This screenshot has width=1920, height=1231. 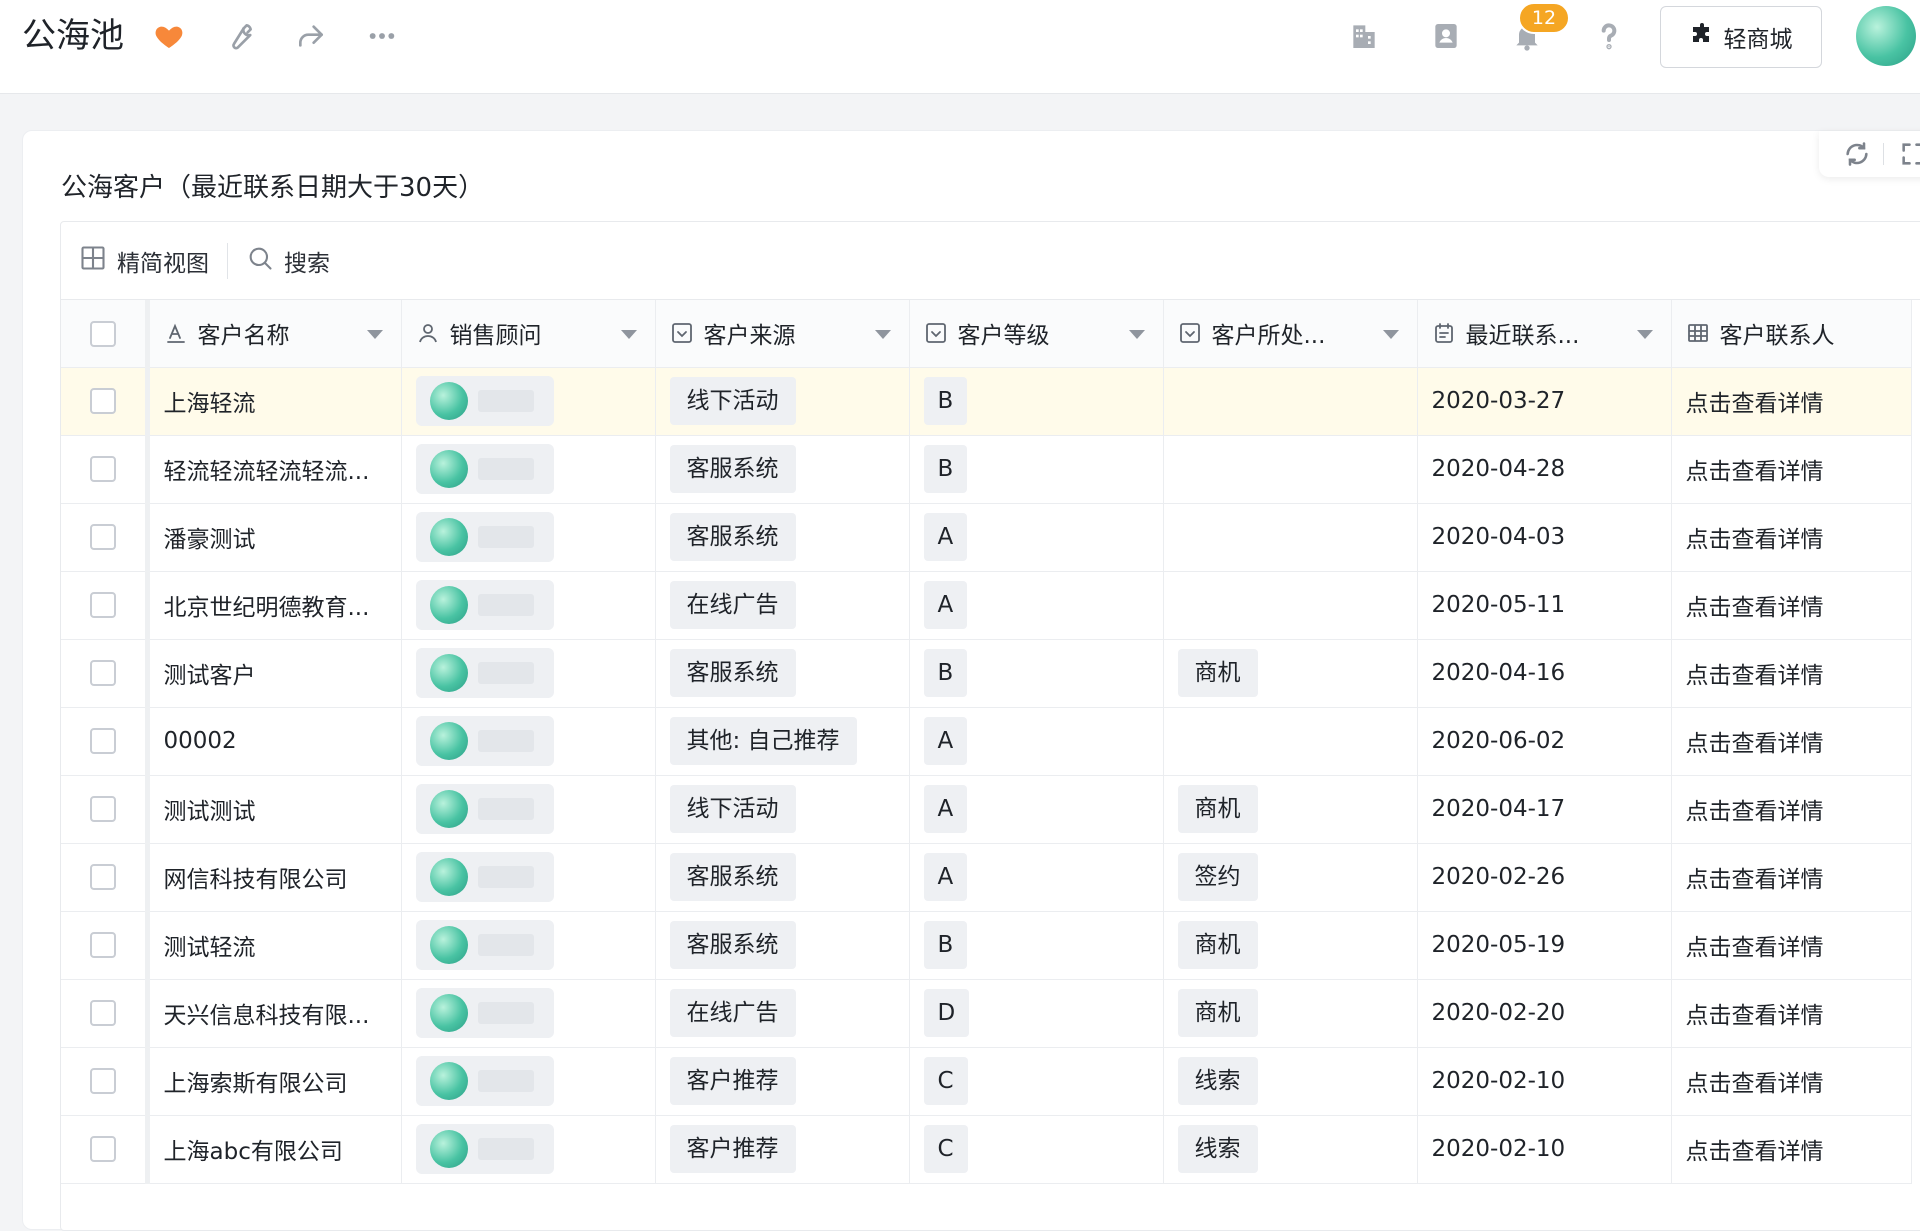 I want to click on table-row: 上海轻流 线下活动 B 2020-03-27 点击查看详情, so click(x=986, y=401).